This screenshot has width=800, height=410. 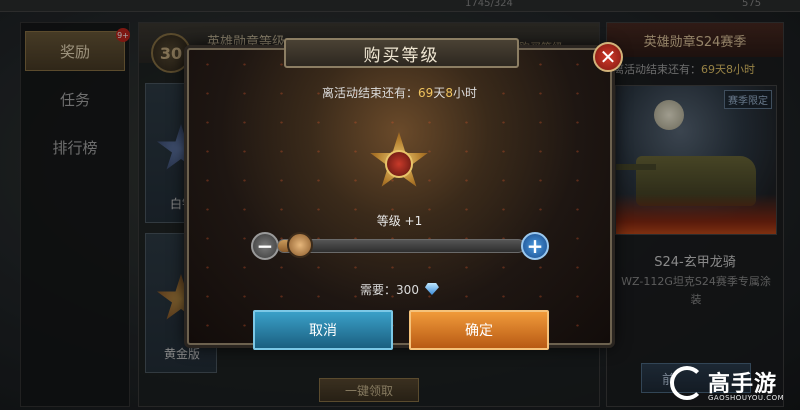 I want to click on cost-value: 300, so click(x=407, y=290).